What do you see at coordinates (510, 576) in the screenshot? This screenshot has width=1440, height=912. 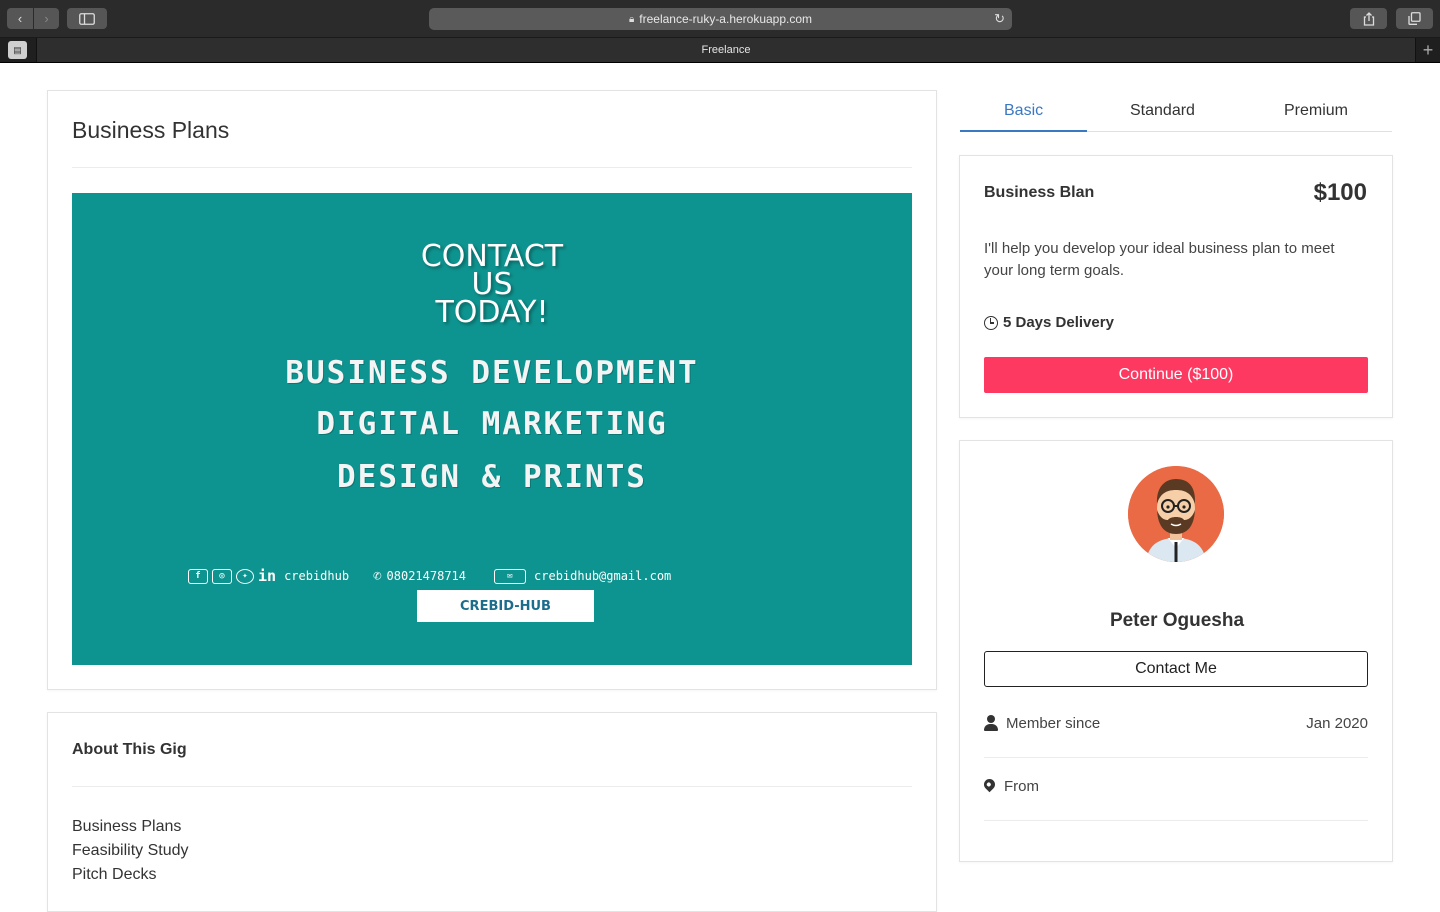 I see `mail-icon: ✉` at bounding box center [510, 576].